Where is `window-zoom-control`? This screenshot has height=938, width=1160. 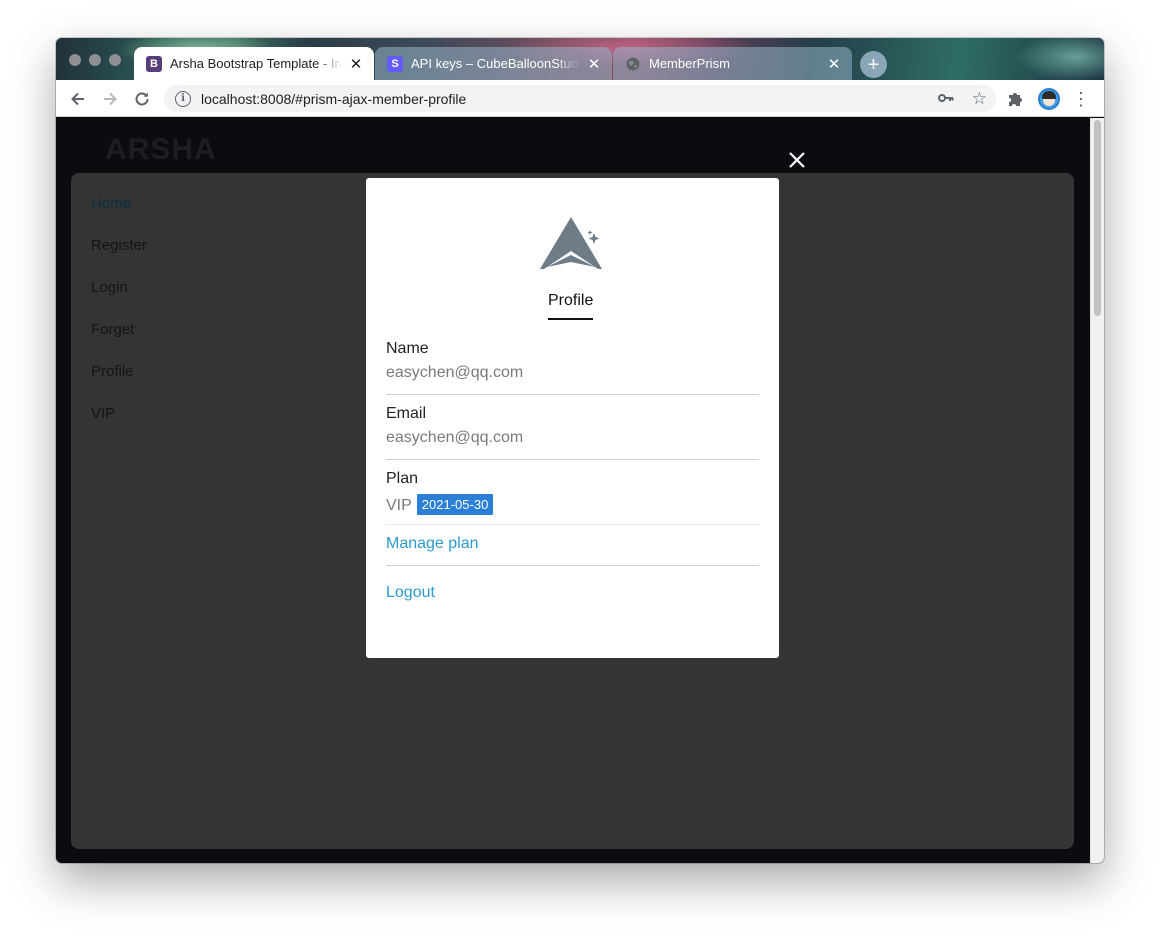 window-zoom-control is located at coordinates (115, 60).